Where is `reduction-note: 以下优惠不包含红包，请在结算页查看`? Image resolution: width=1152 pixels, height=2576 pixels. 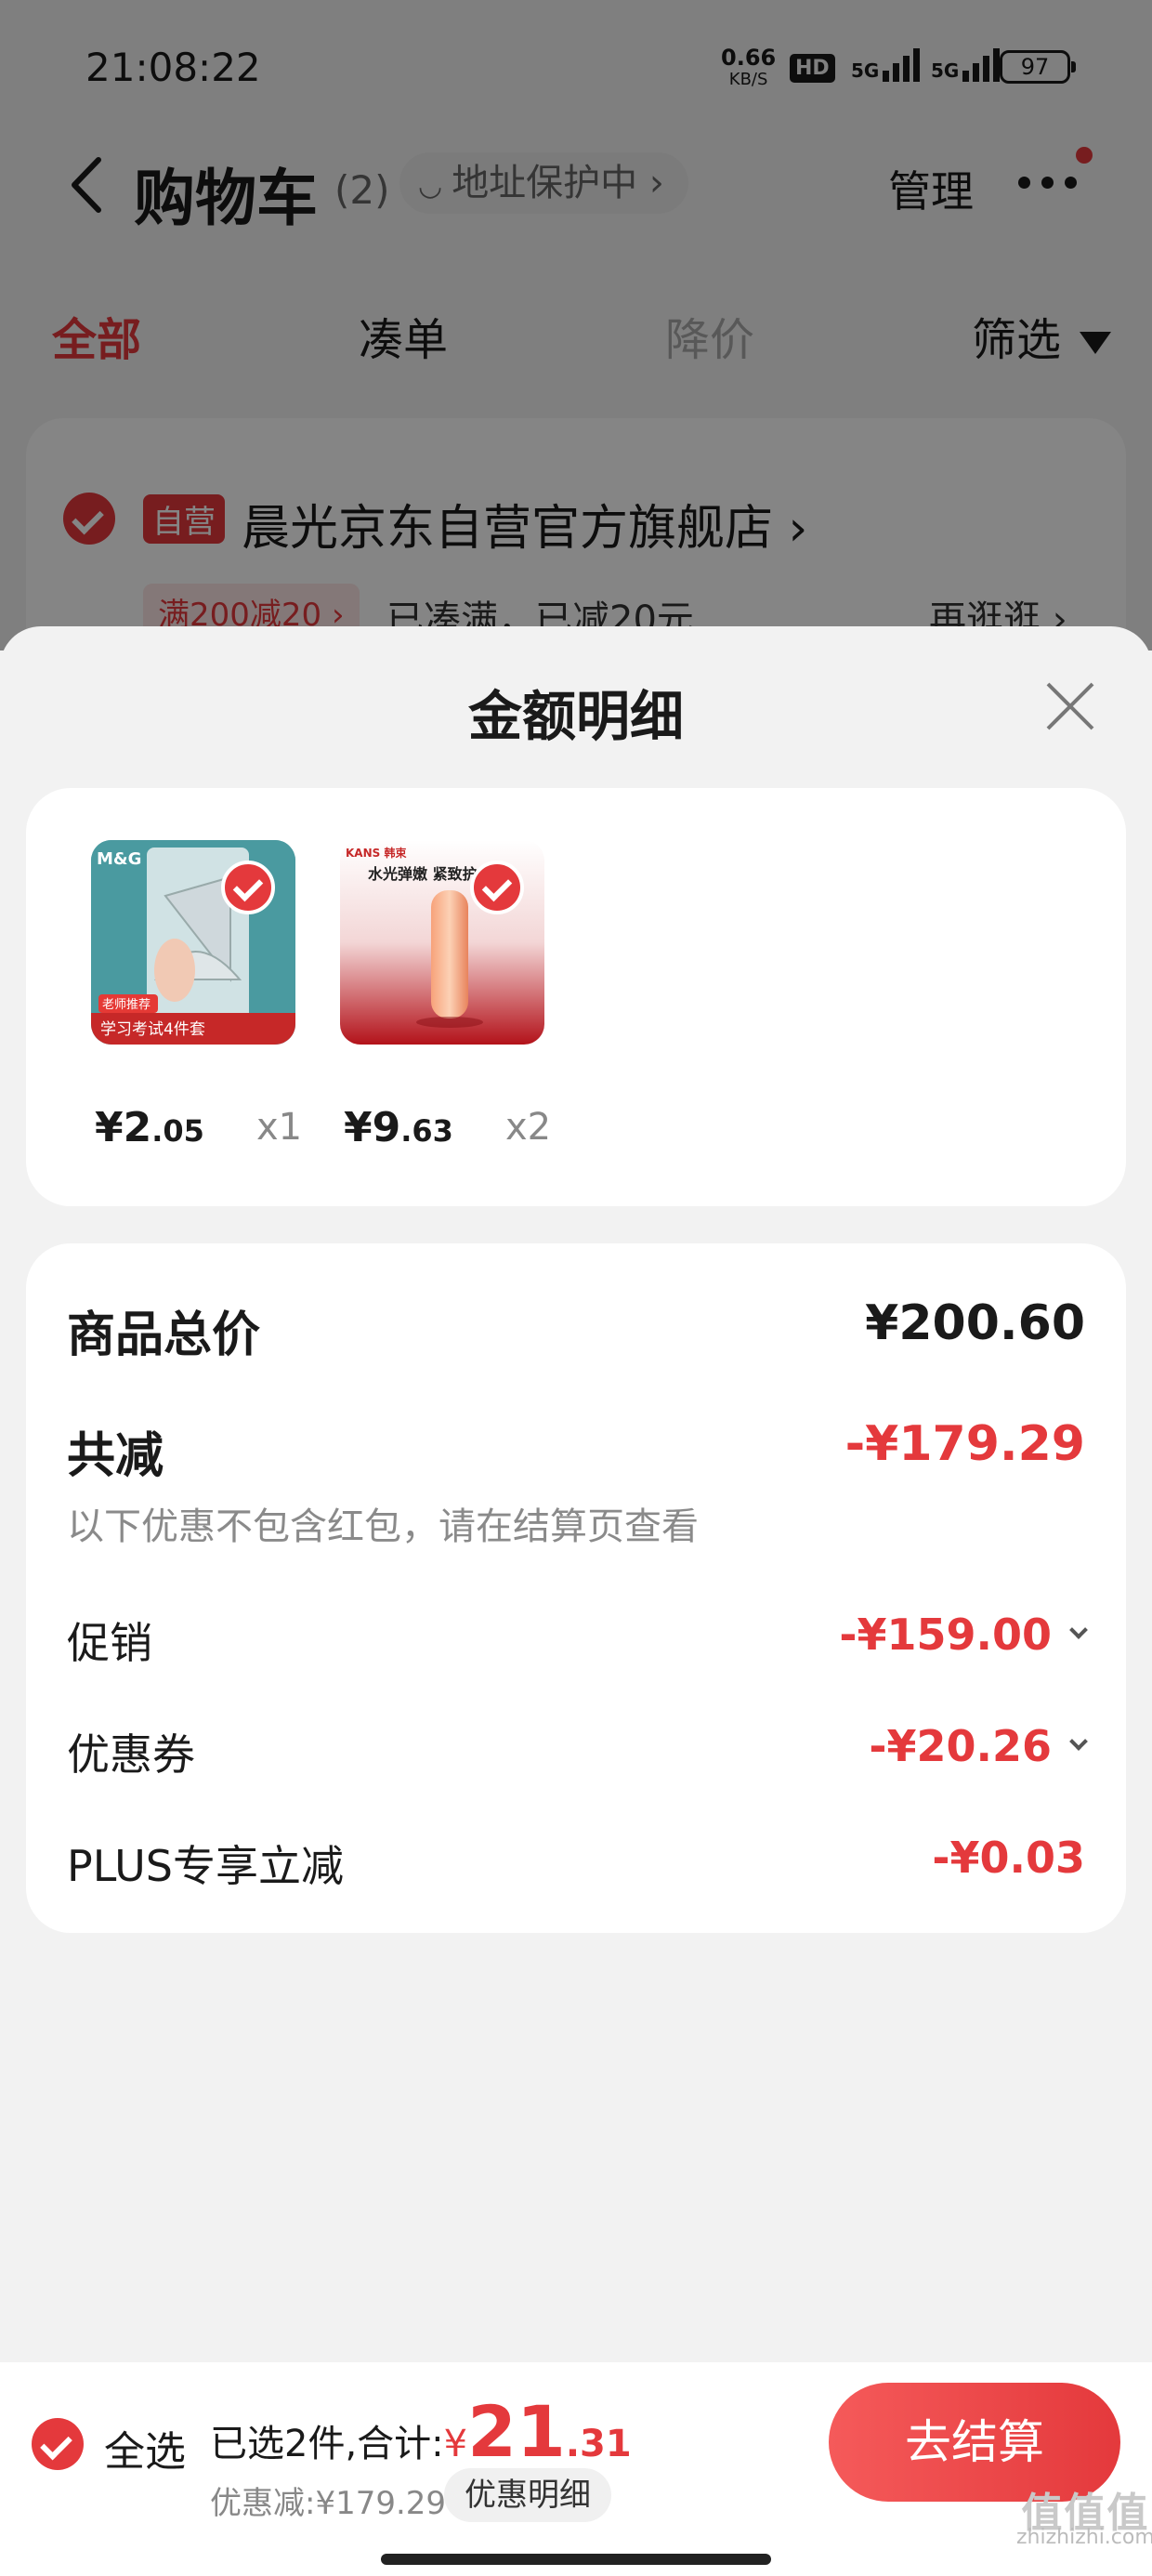
reduction-note: 以下优惠不包含红包，请在结算页查看 is located at coordinates (383, 1526).